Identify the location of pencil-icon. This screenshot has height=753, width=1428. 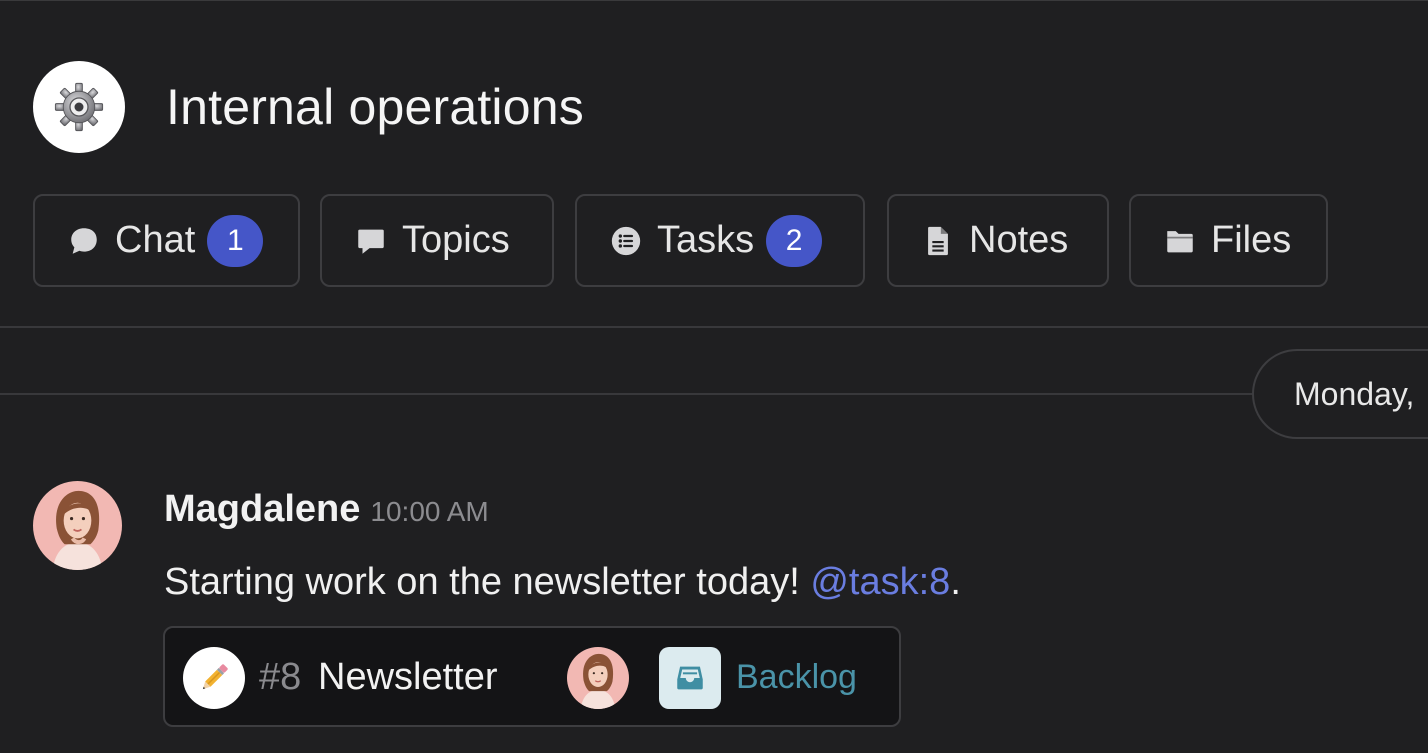
(214, 678).